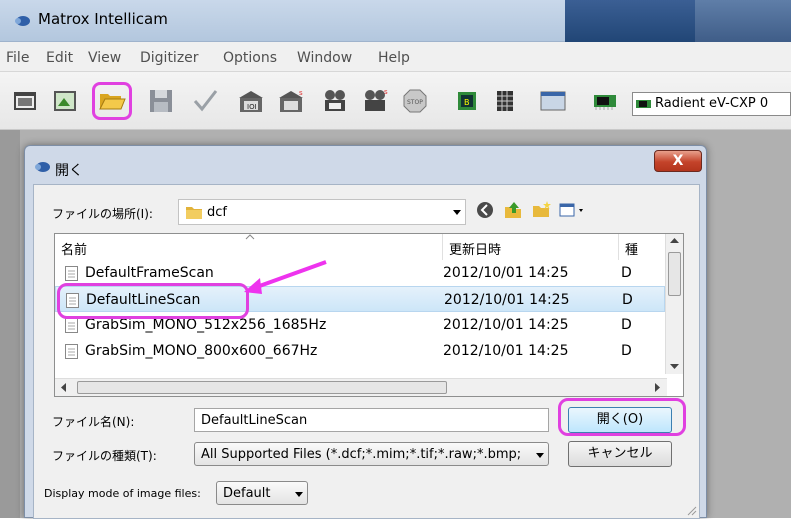 The width and height of the screenshot is (791, 519). What do you see at coordinates (122, 493) in the screenshot?
I see `display-mode-label: Display mode of image files:` at bounding box center [122, 493].